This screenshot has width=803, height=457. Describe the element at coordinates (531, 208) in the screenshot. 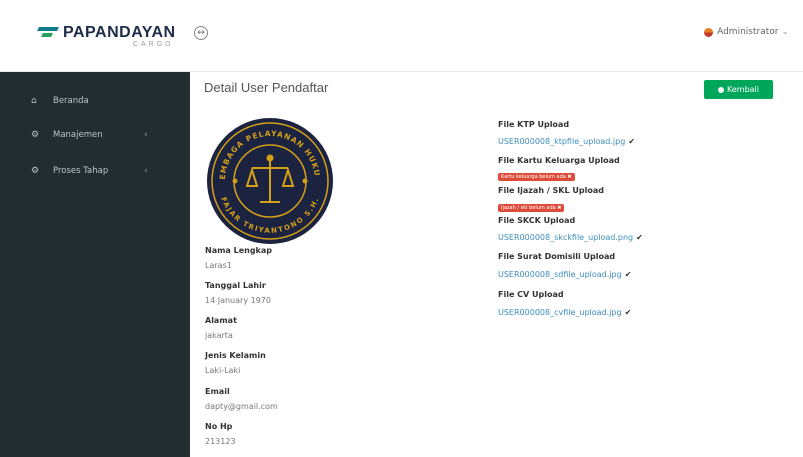

I see `status-badge-ijazah: Ijazah / skl belum ada ✖` at that location.